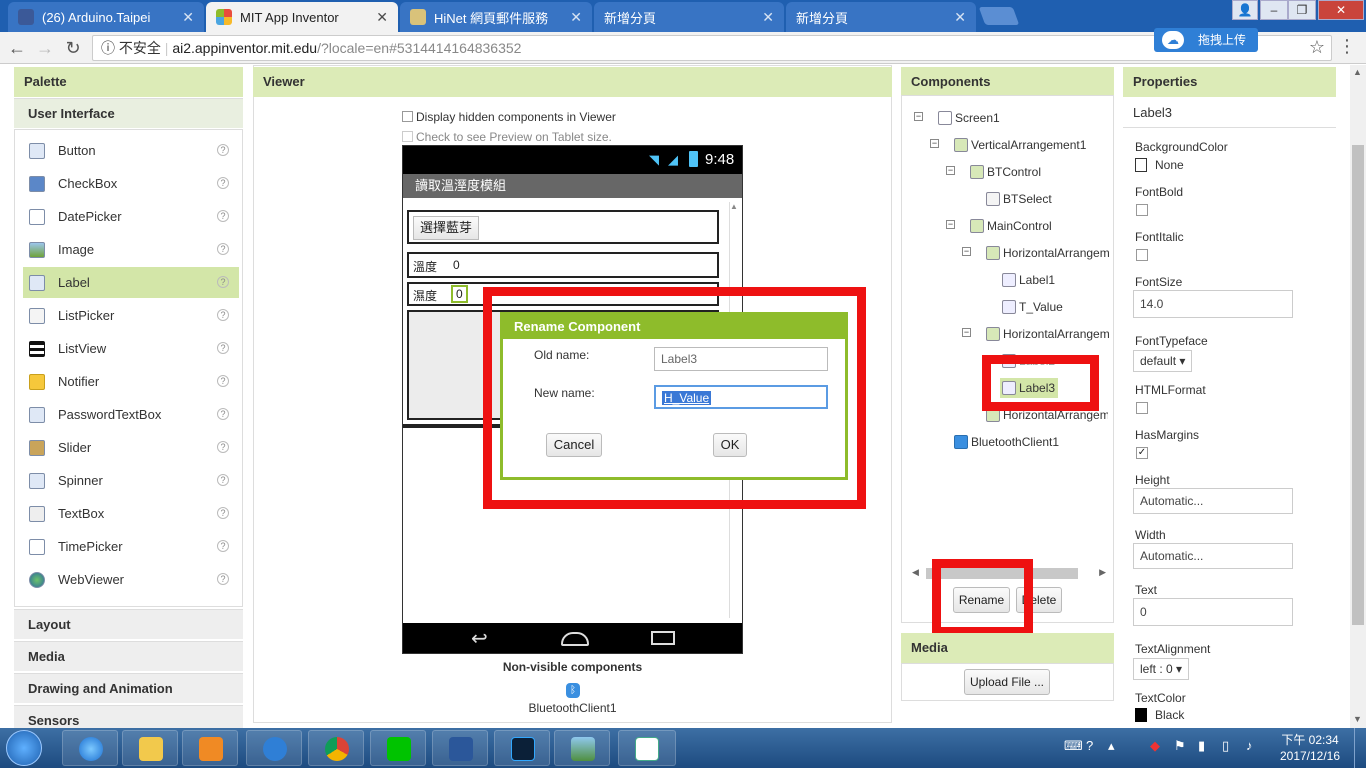 The image size is (1366, 768). I want to click on keyboard-icon: ⌨, so click(1073, 746).